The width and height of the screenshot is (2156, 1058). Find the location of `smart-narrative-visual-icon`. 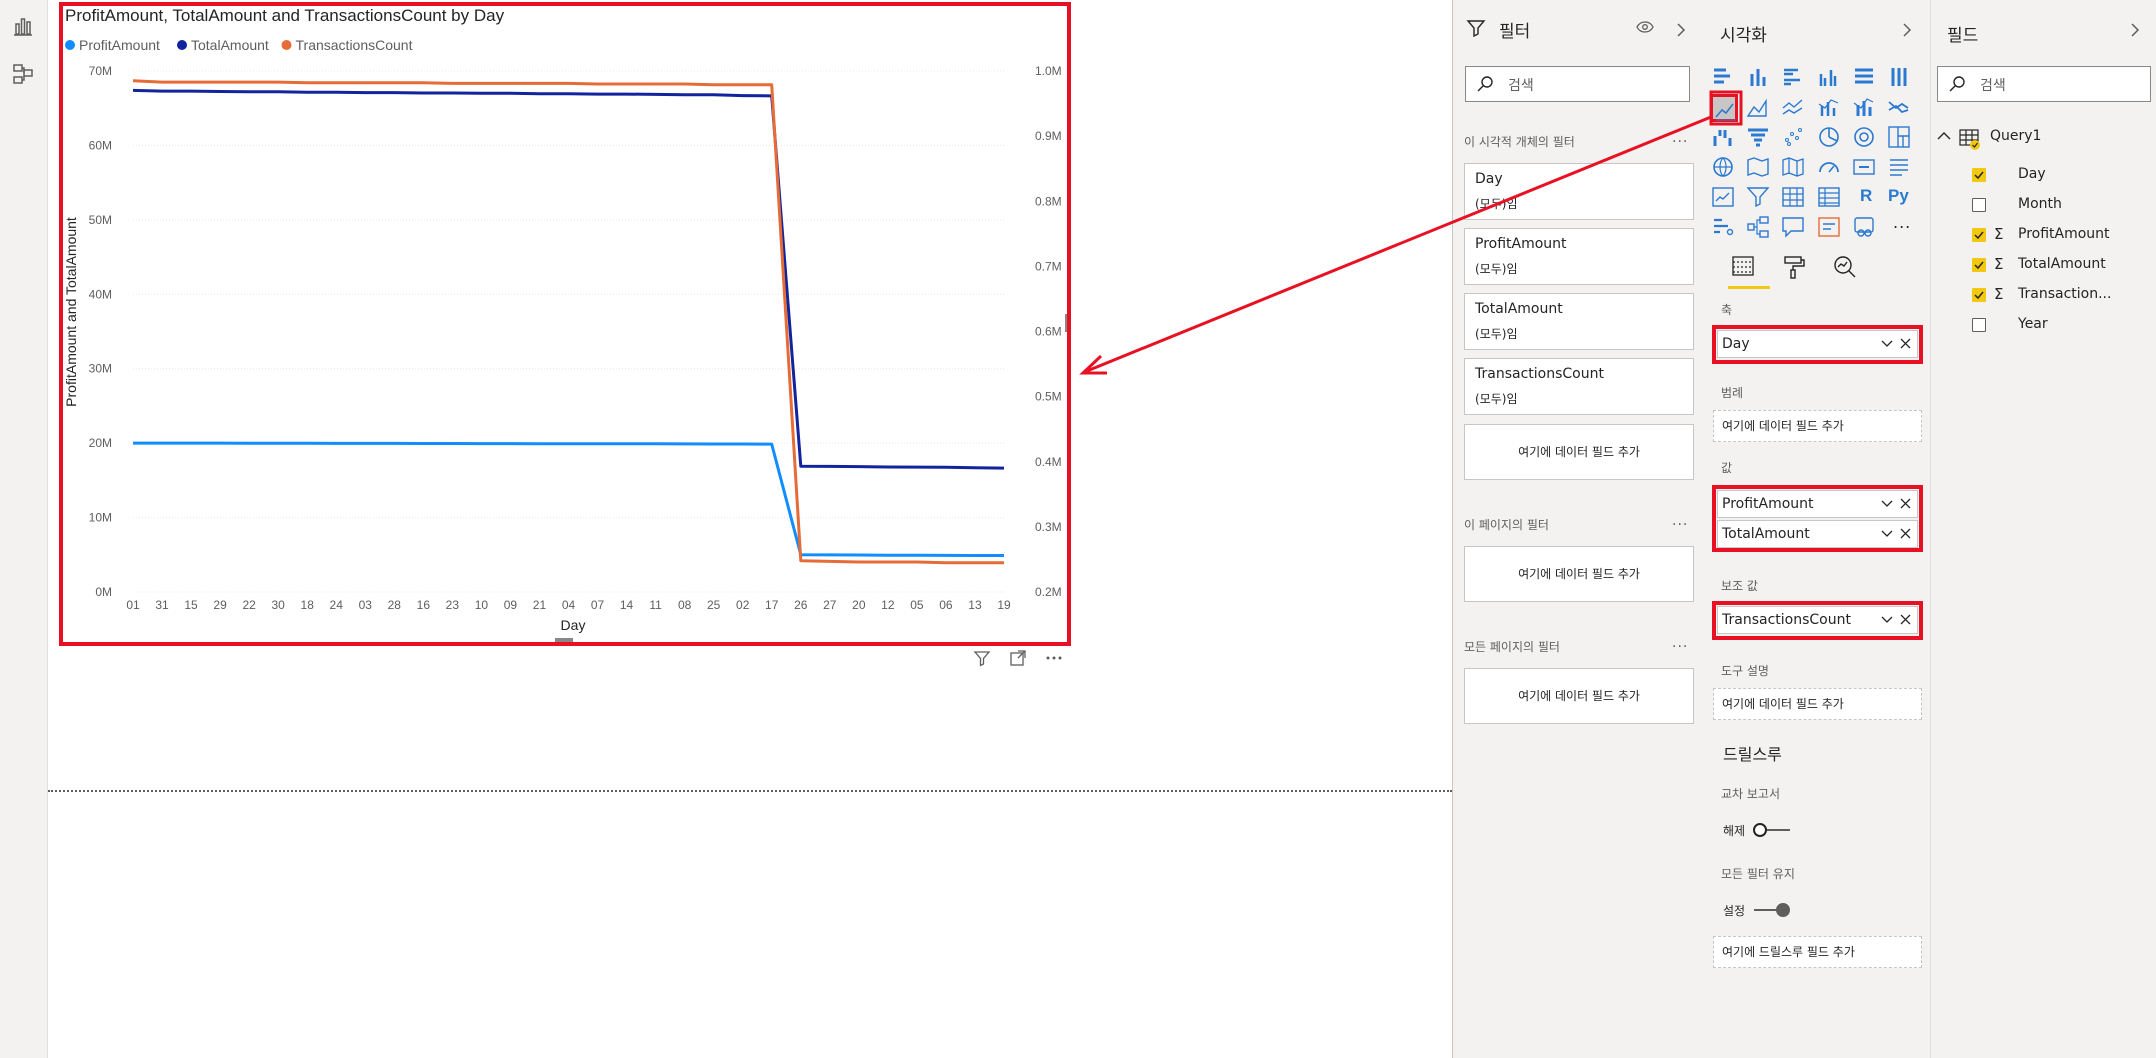

smart-narrative-visual-icon is located at coordinates (1830, 228).